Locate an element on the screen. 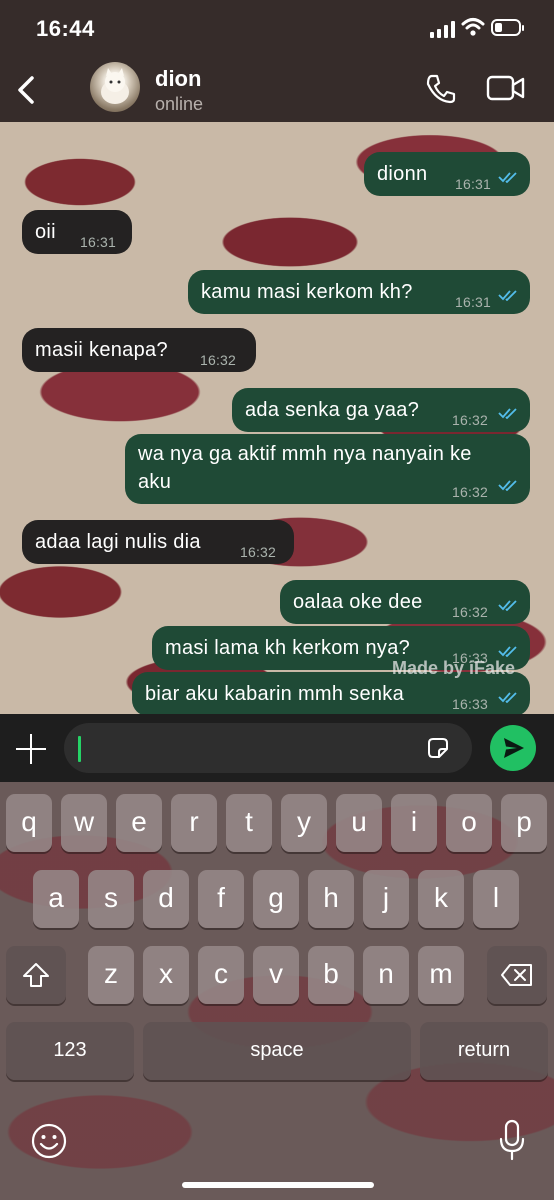  signal-icon is located at coordinates (443, 29).